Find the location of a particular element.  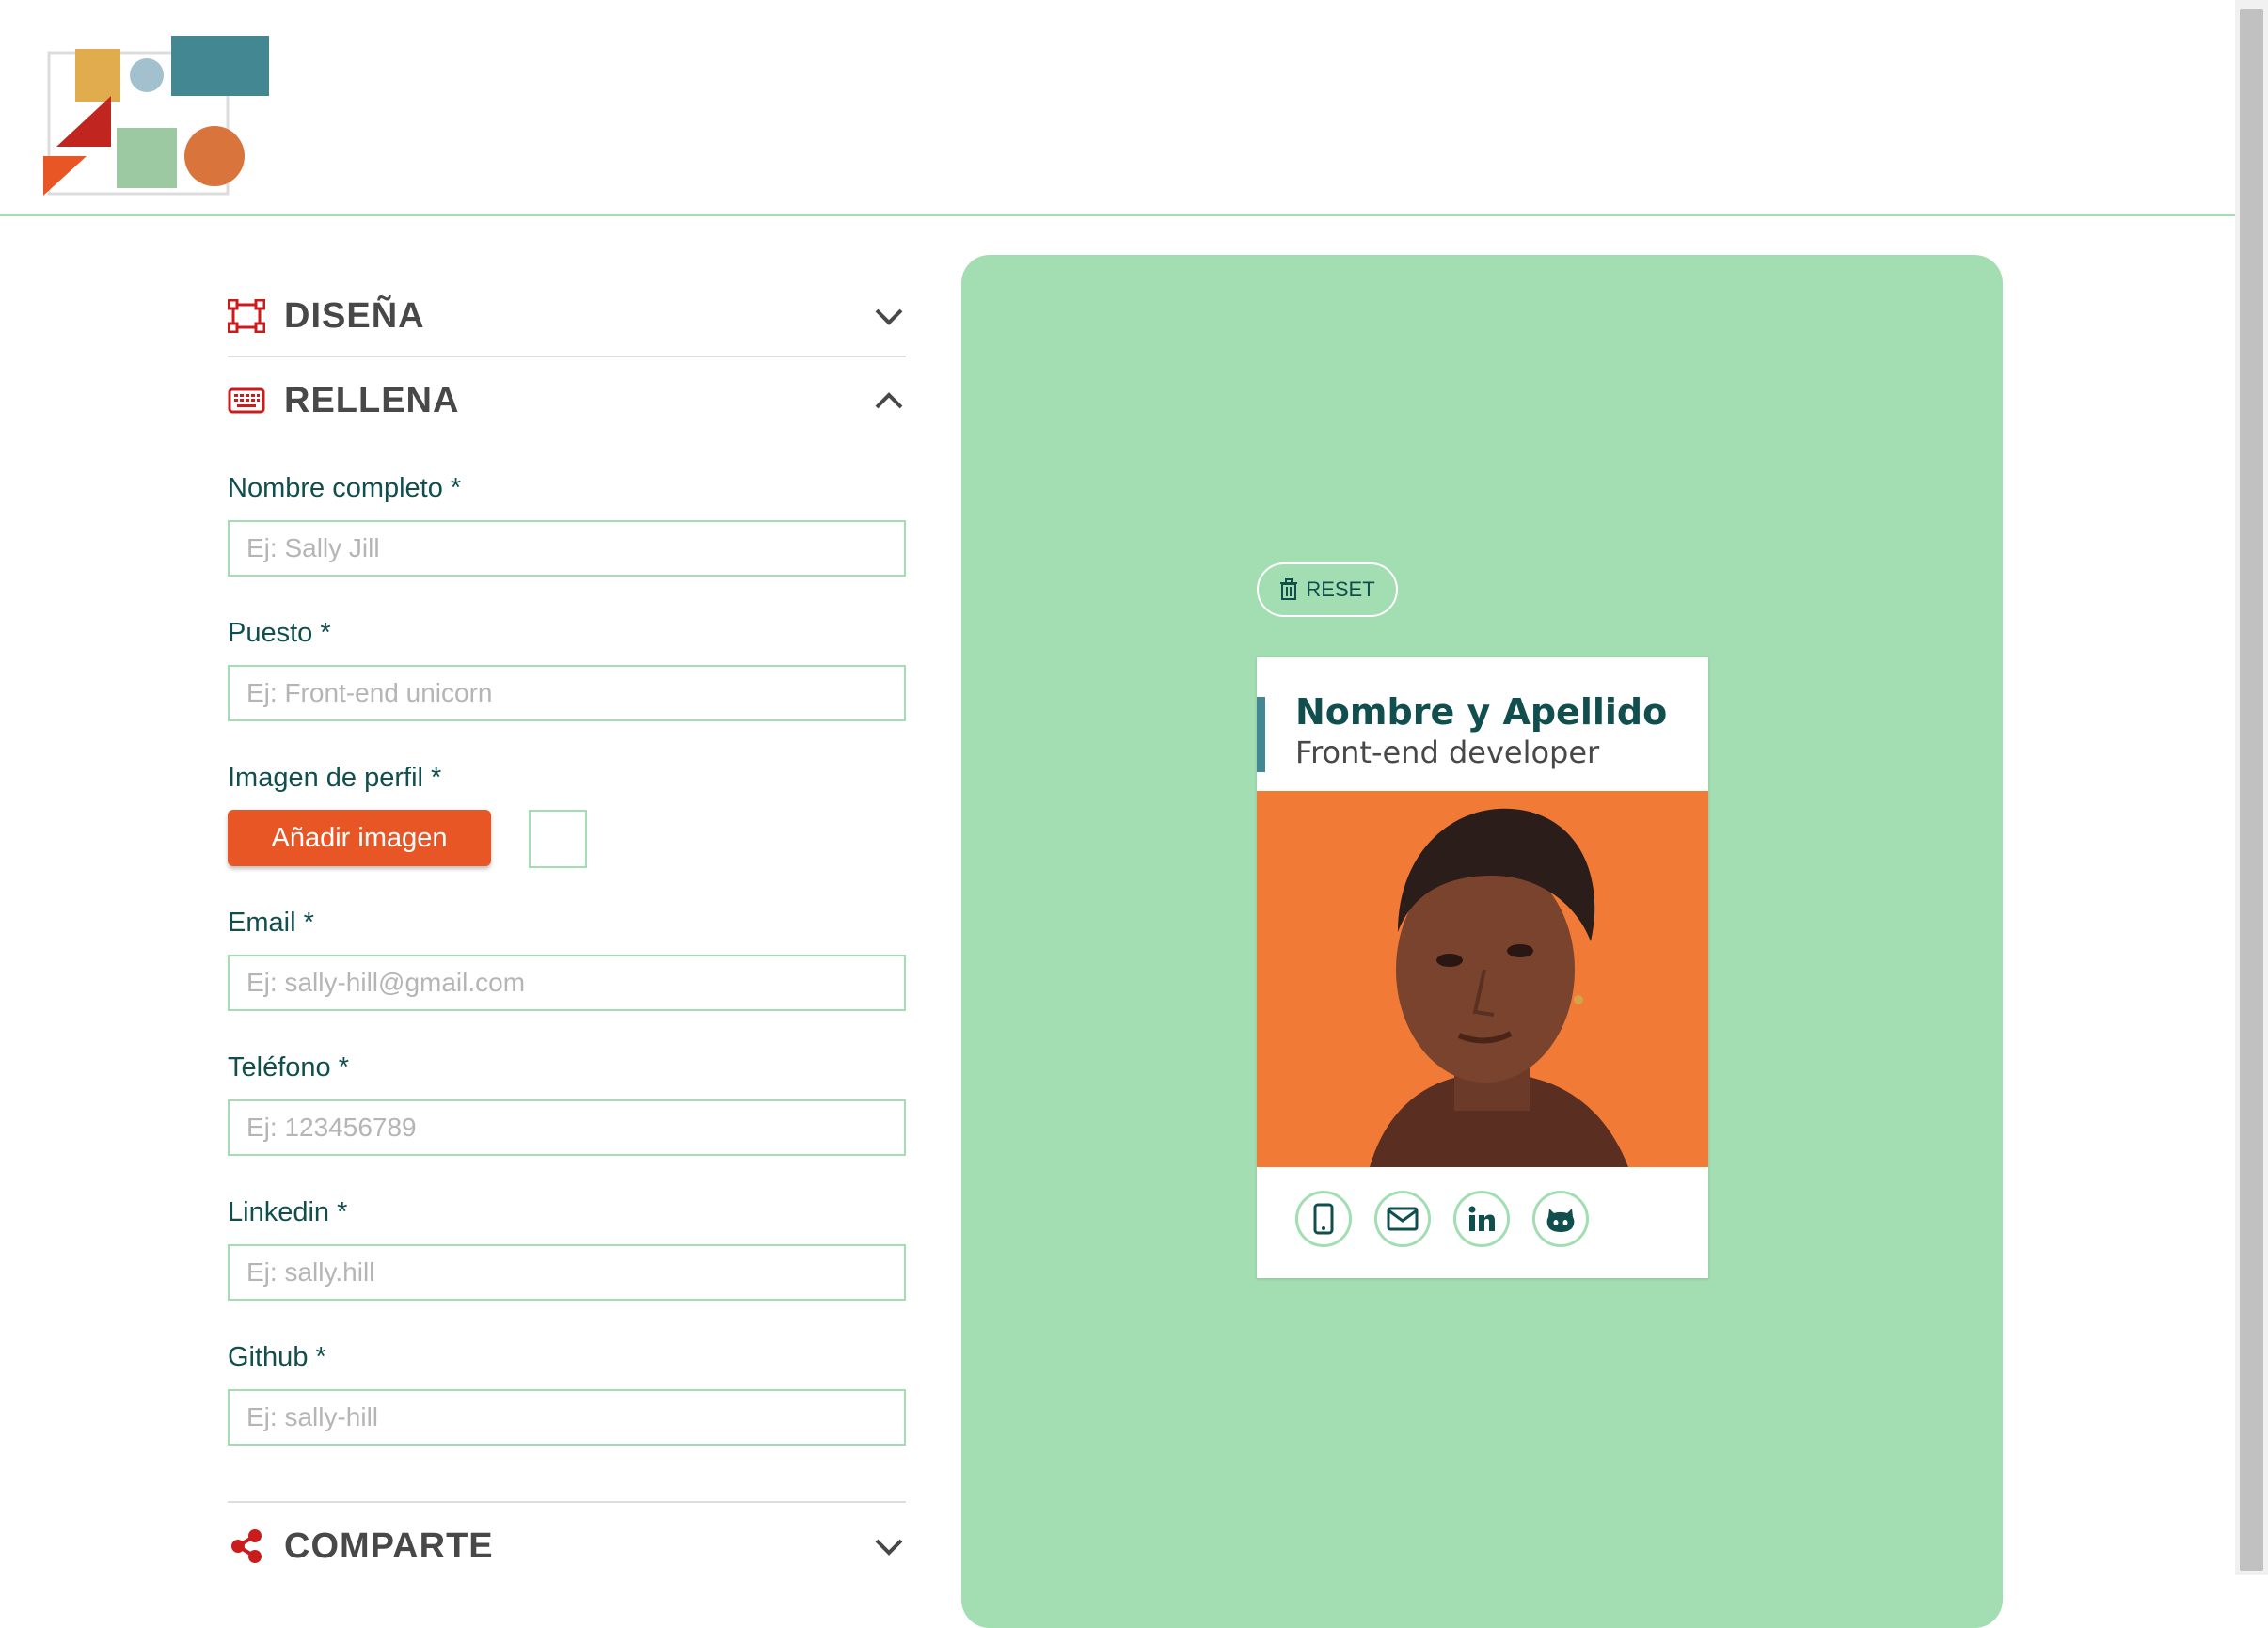

section-share-header: COMPARTE is located at coordinates (567, 1546).